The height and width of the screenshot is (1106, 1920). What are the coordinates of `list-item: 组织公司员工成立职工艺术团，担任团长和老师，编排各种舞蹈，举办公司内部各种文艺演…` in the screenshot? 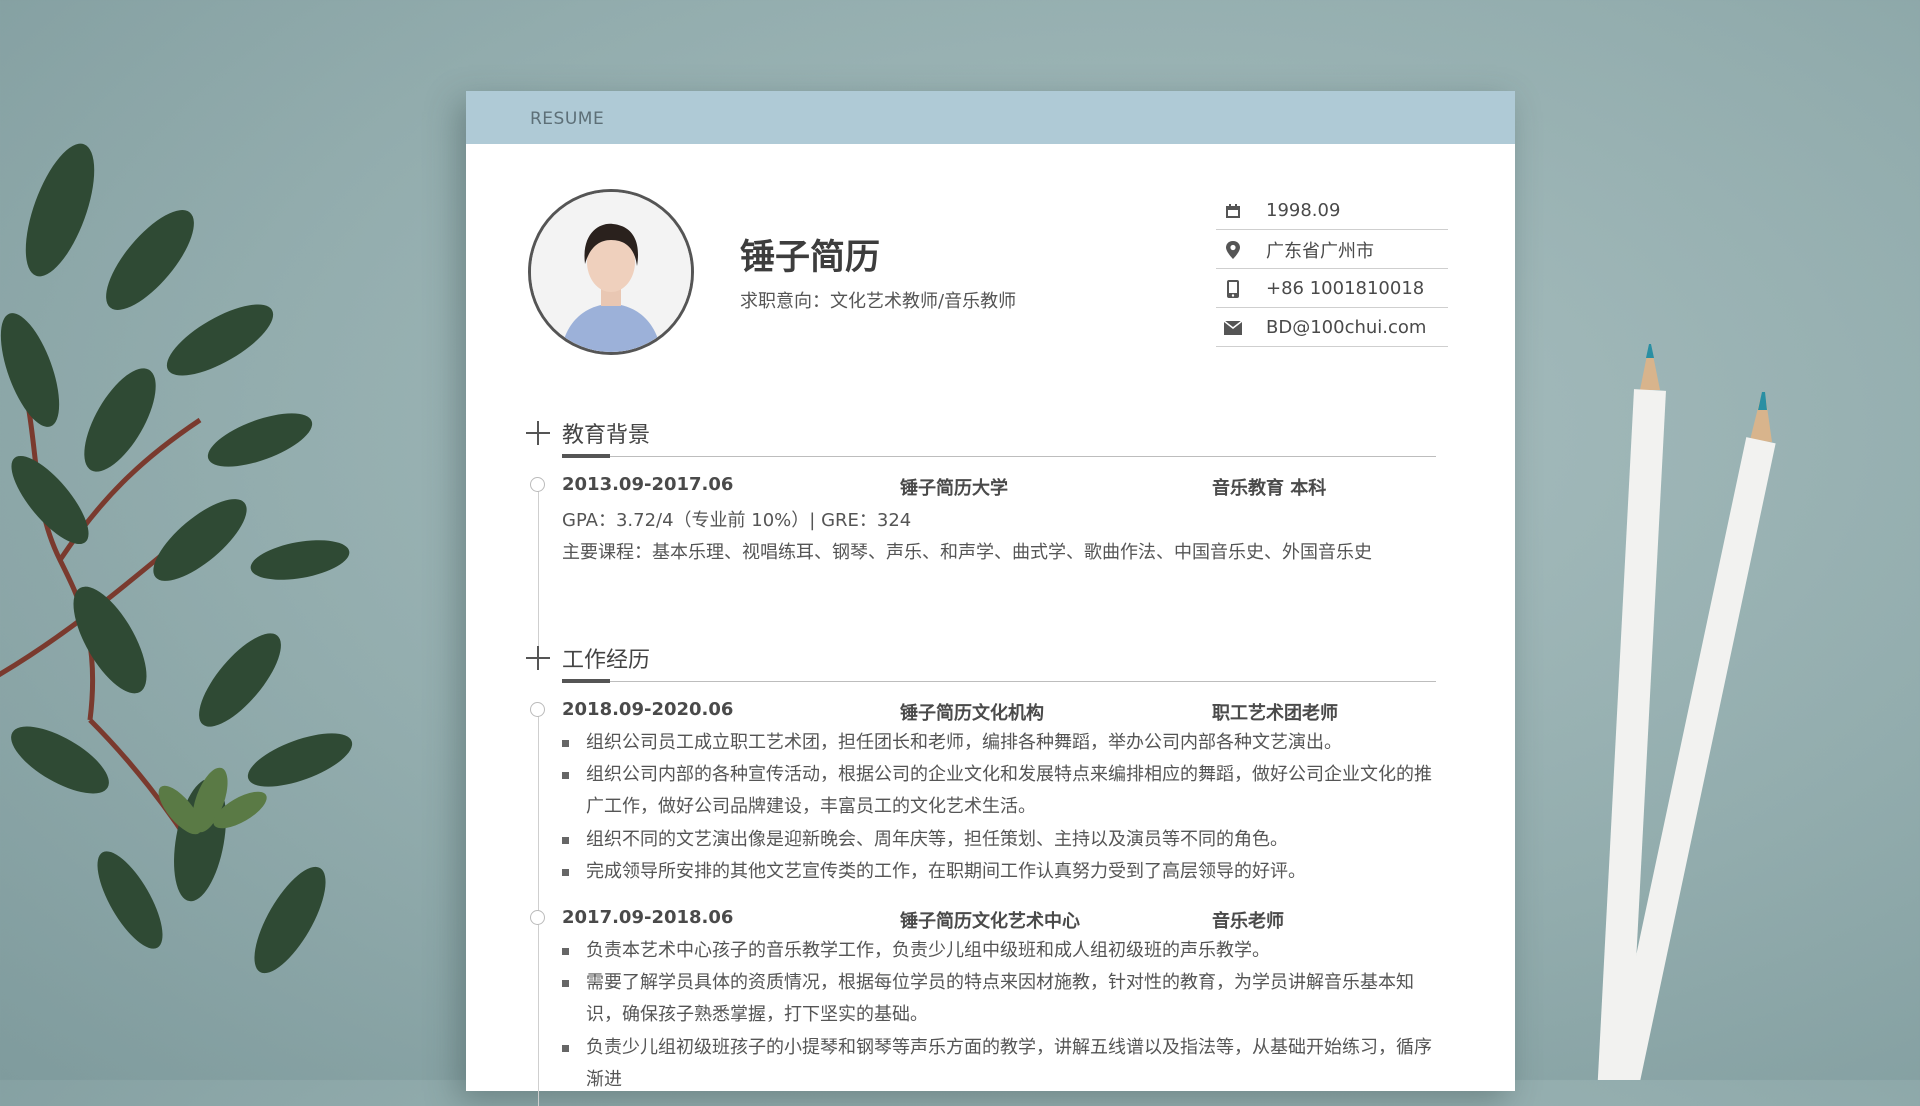 It's located at (1002, 743).